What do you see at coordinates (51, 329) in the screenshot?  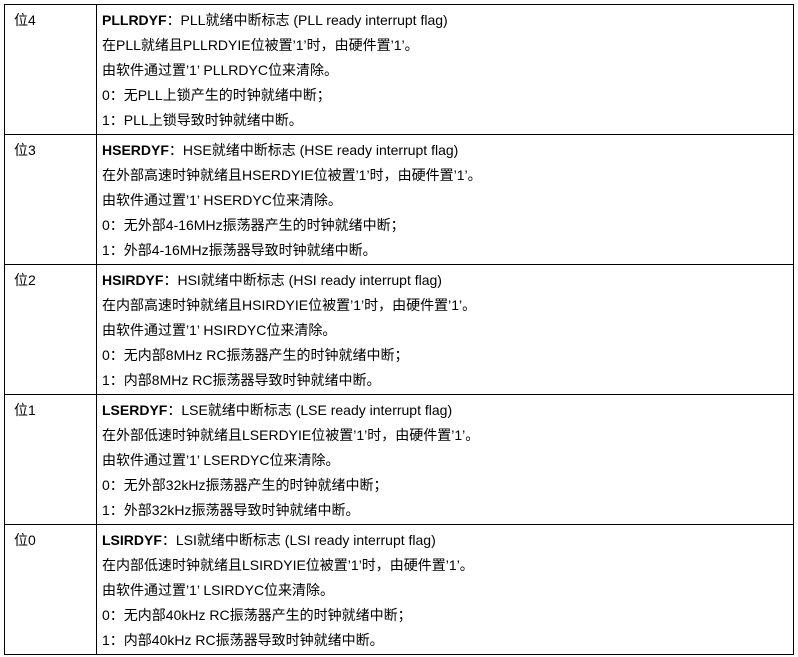 I see `bit-label: 位2` at bounding box center [51, 329].